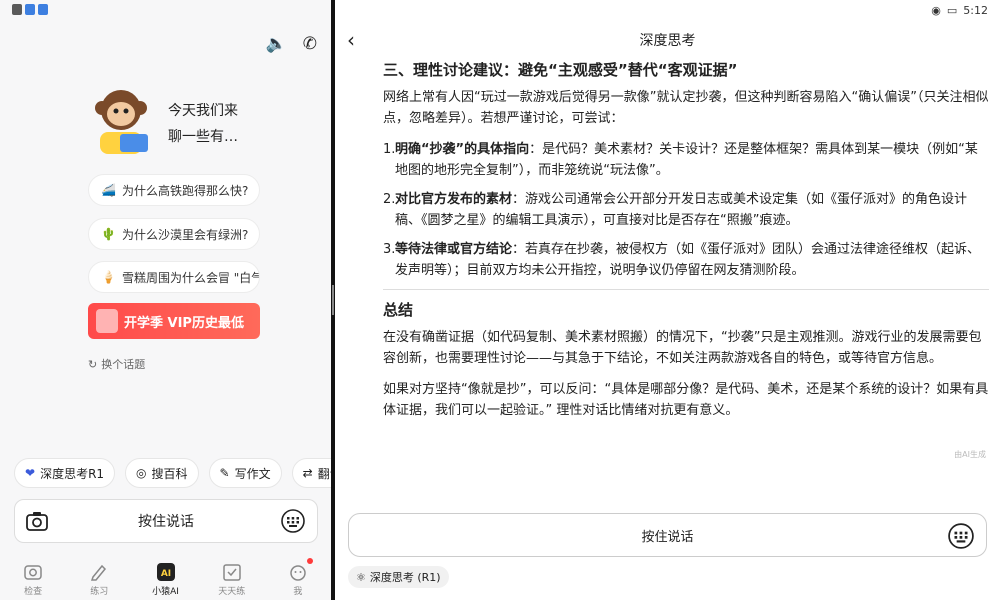 This screenshot has width=1000, height=600. I want to click on write-chip: ✎ 写作文, so click(245, 473).